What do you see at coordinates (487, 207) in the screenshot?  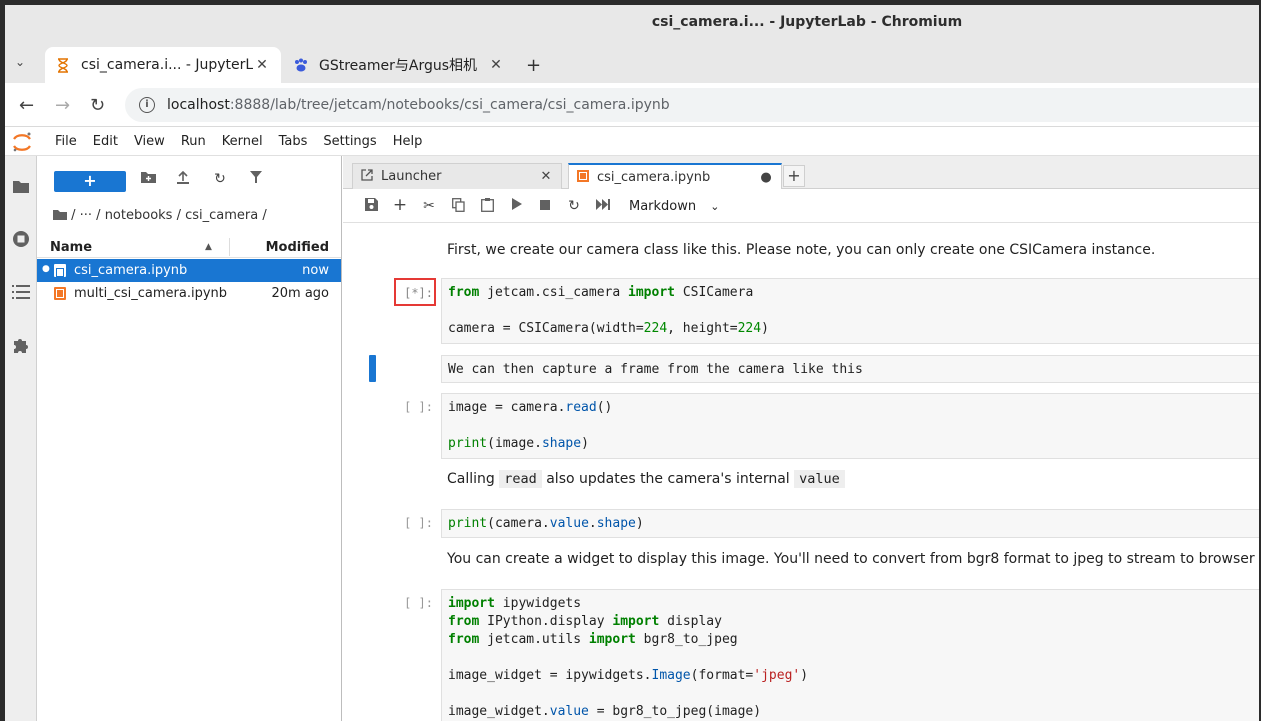 I see `paste-icon` at bounding box center [487, 207].